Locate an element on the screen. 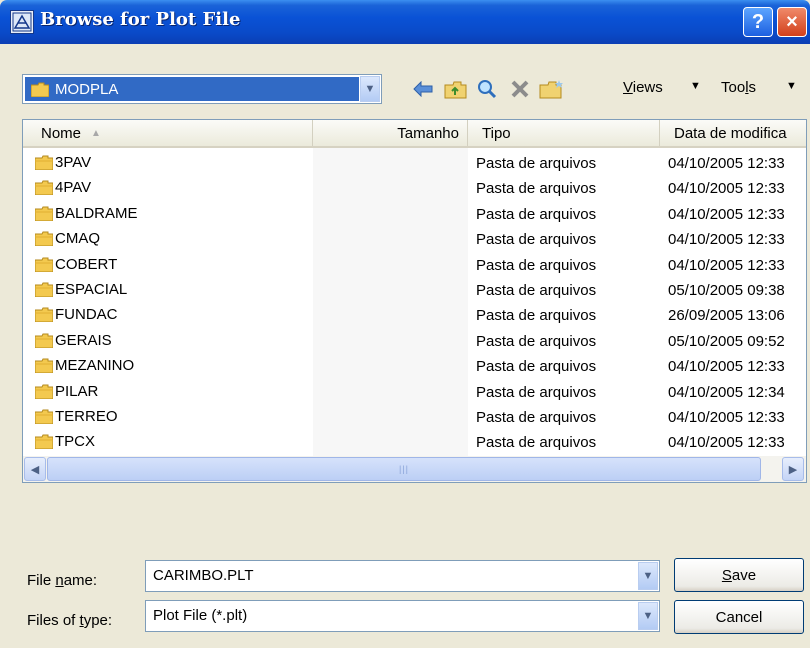 Image resolution: width=810 pixels, height=648 pixels. list-item-name: GERAIS is located at coordinates (73, 340).